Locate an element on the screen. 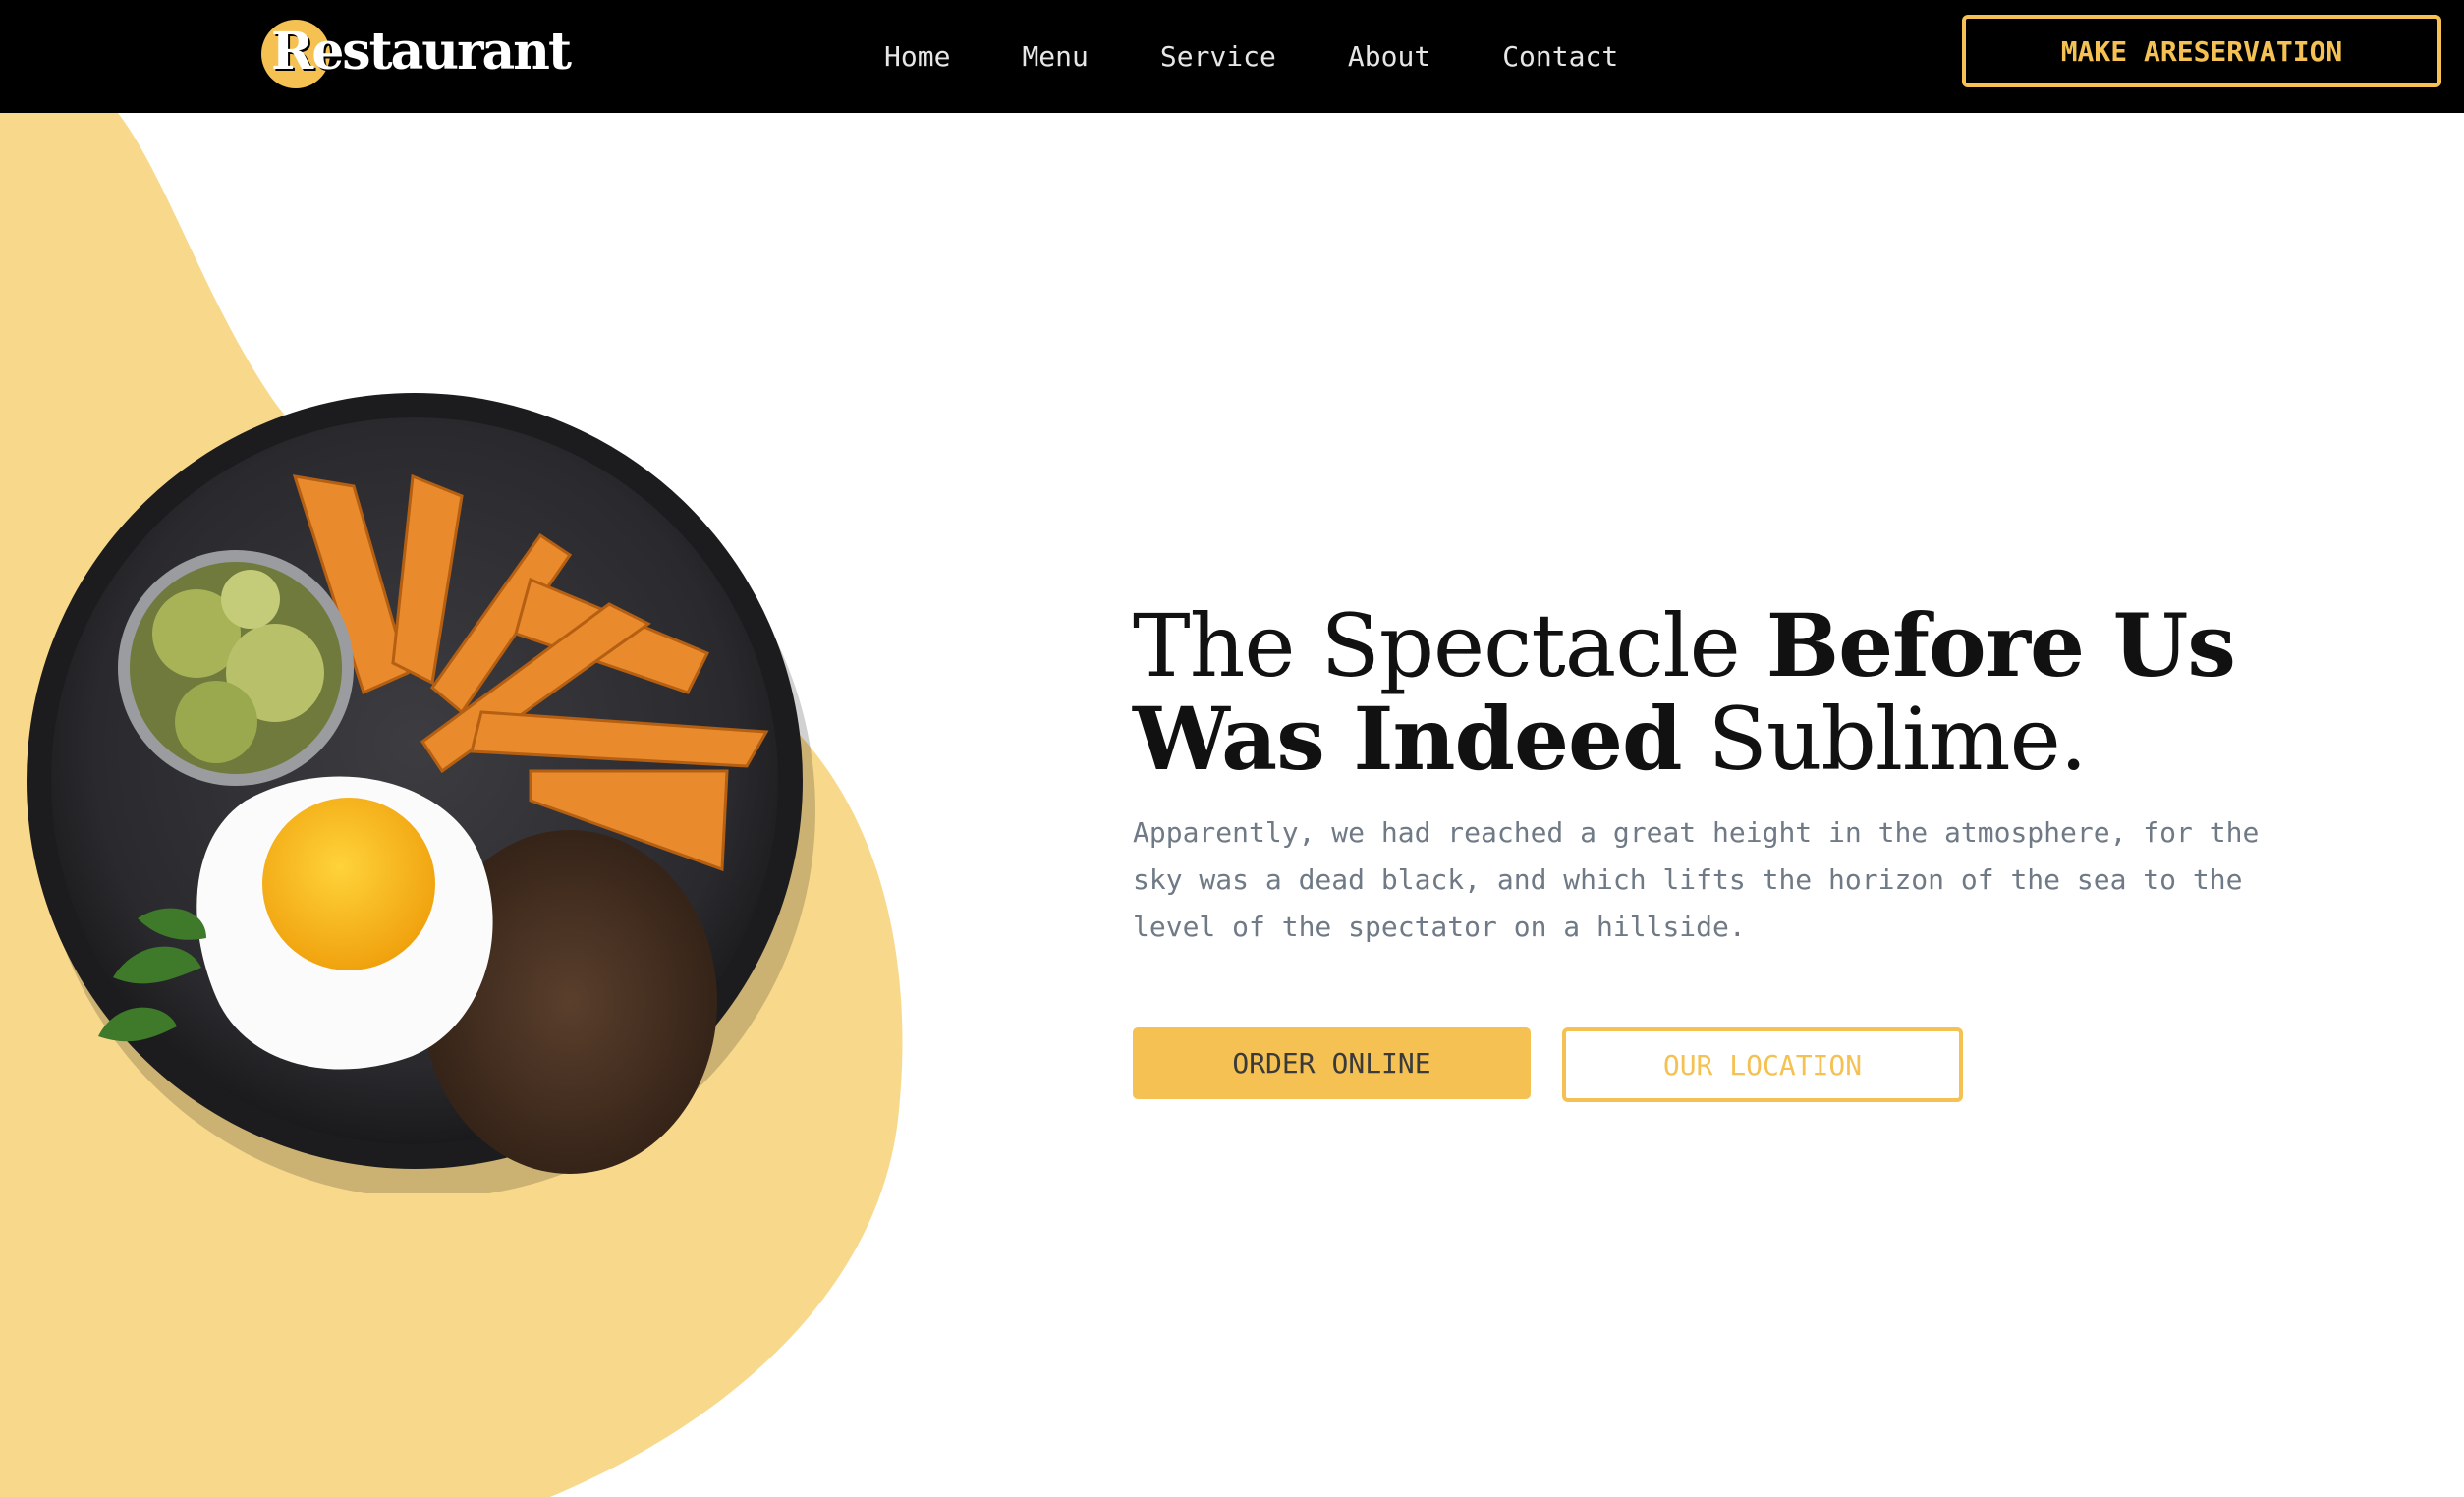 The height and width of the screenshot is (1497, 2464). make-reservation-button: MAKE ARESERVATION is located at coordinates (2201, 51).